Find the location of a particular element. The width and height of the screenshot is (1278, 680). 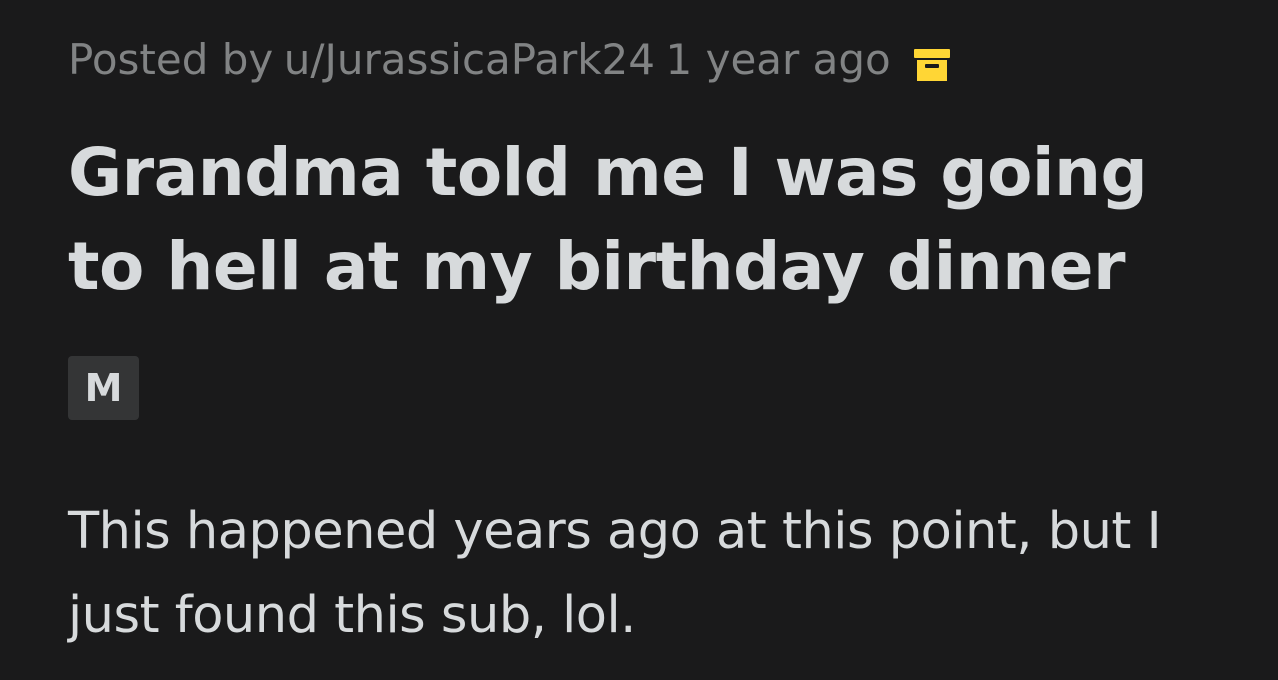

author-username-link: u/JurassicaPark24 is located at coordinates (469, 60).